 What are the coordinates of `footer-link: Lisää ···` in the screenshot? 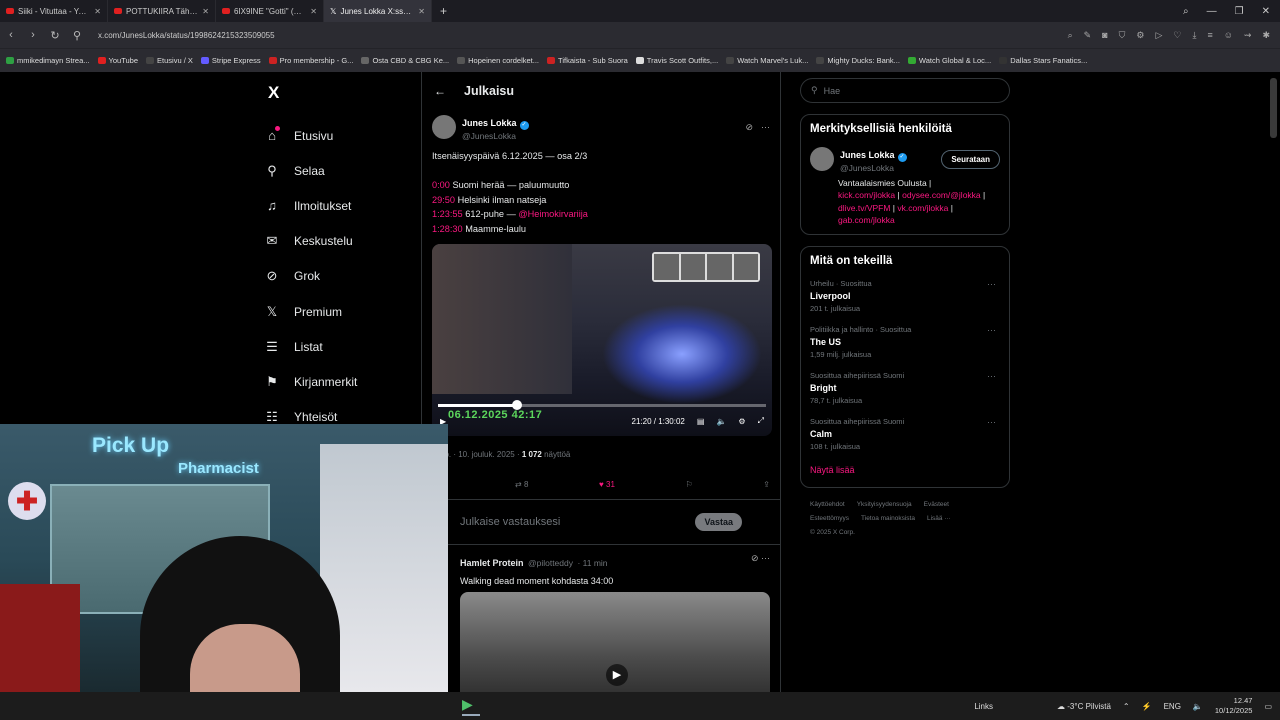 It's located at (939, 518).